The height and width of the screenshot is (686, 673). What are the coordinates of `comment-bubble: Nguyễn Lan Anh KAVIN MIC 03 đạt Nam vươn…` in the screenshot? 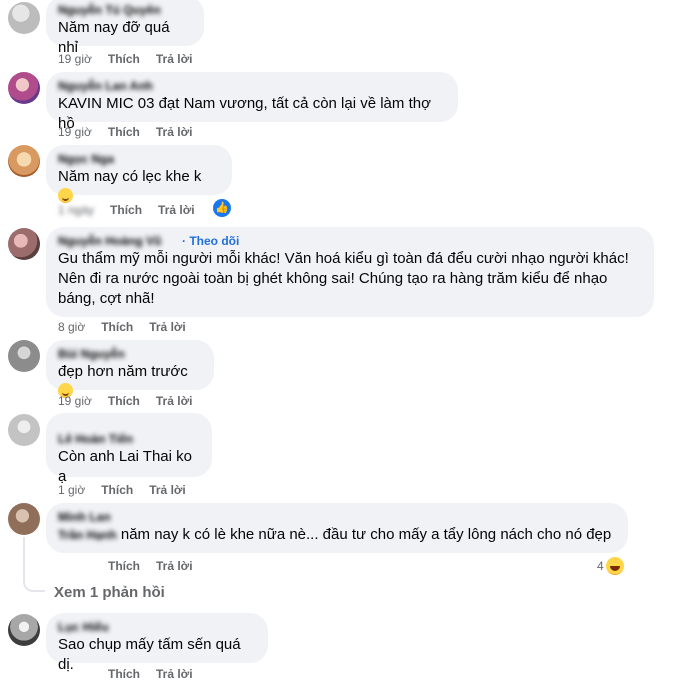 It's located at (252, 102).